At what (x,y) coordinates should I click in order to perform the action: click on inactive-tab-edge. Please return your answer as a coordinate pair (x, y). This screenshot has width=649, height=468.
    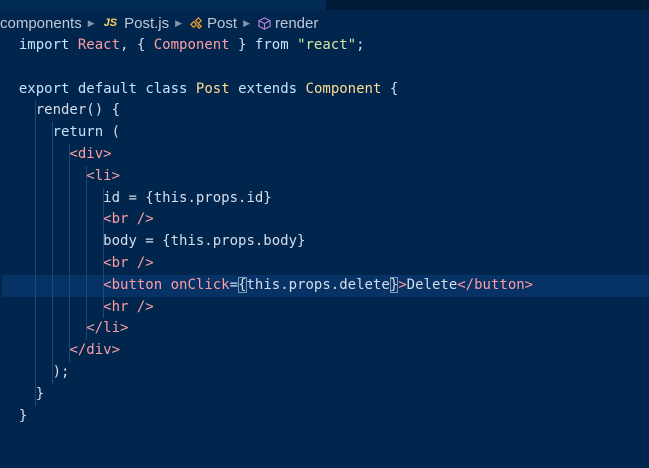
    Looking at the image, I should click on (487, 5).